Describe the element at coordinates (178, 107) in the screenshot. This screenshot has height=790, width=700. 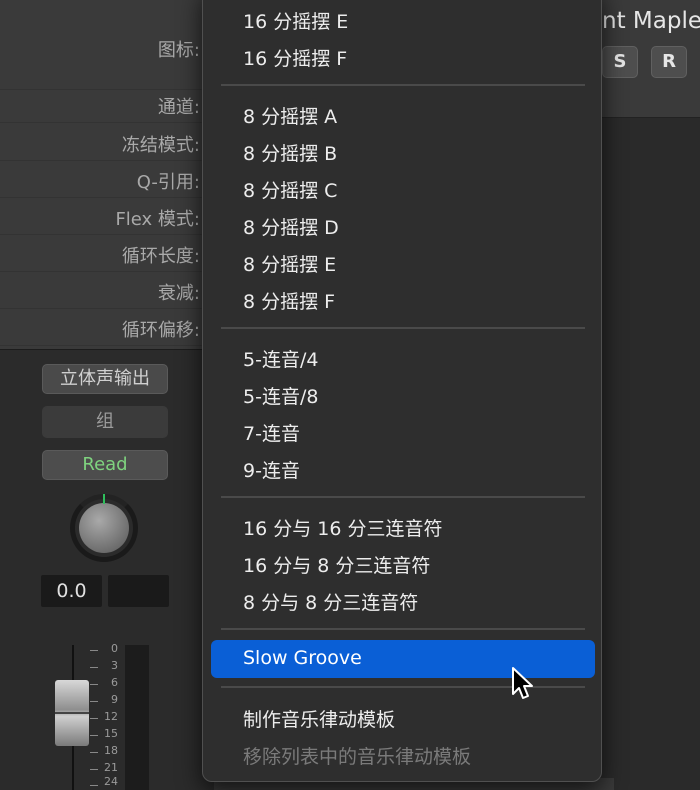
I see `inspector-label: 通道:` at that location.